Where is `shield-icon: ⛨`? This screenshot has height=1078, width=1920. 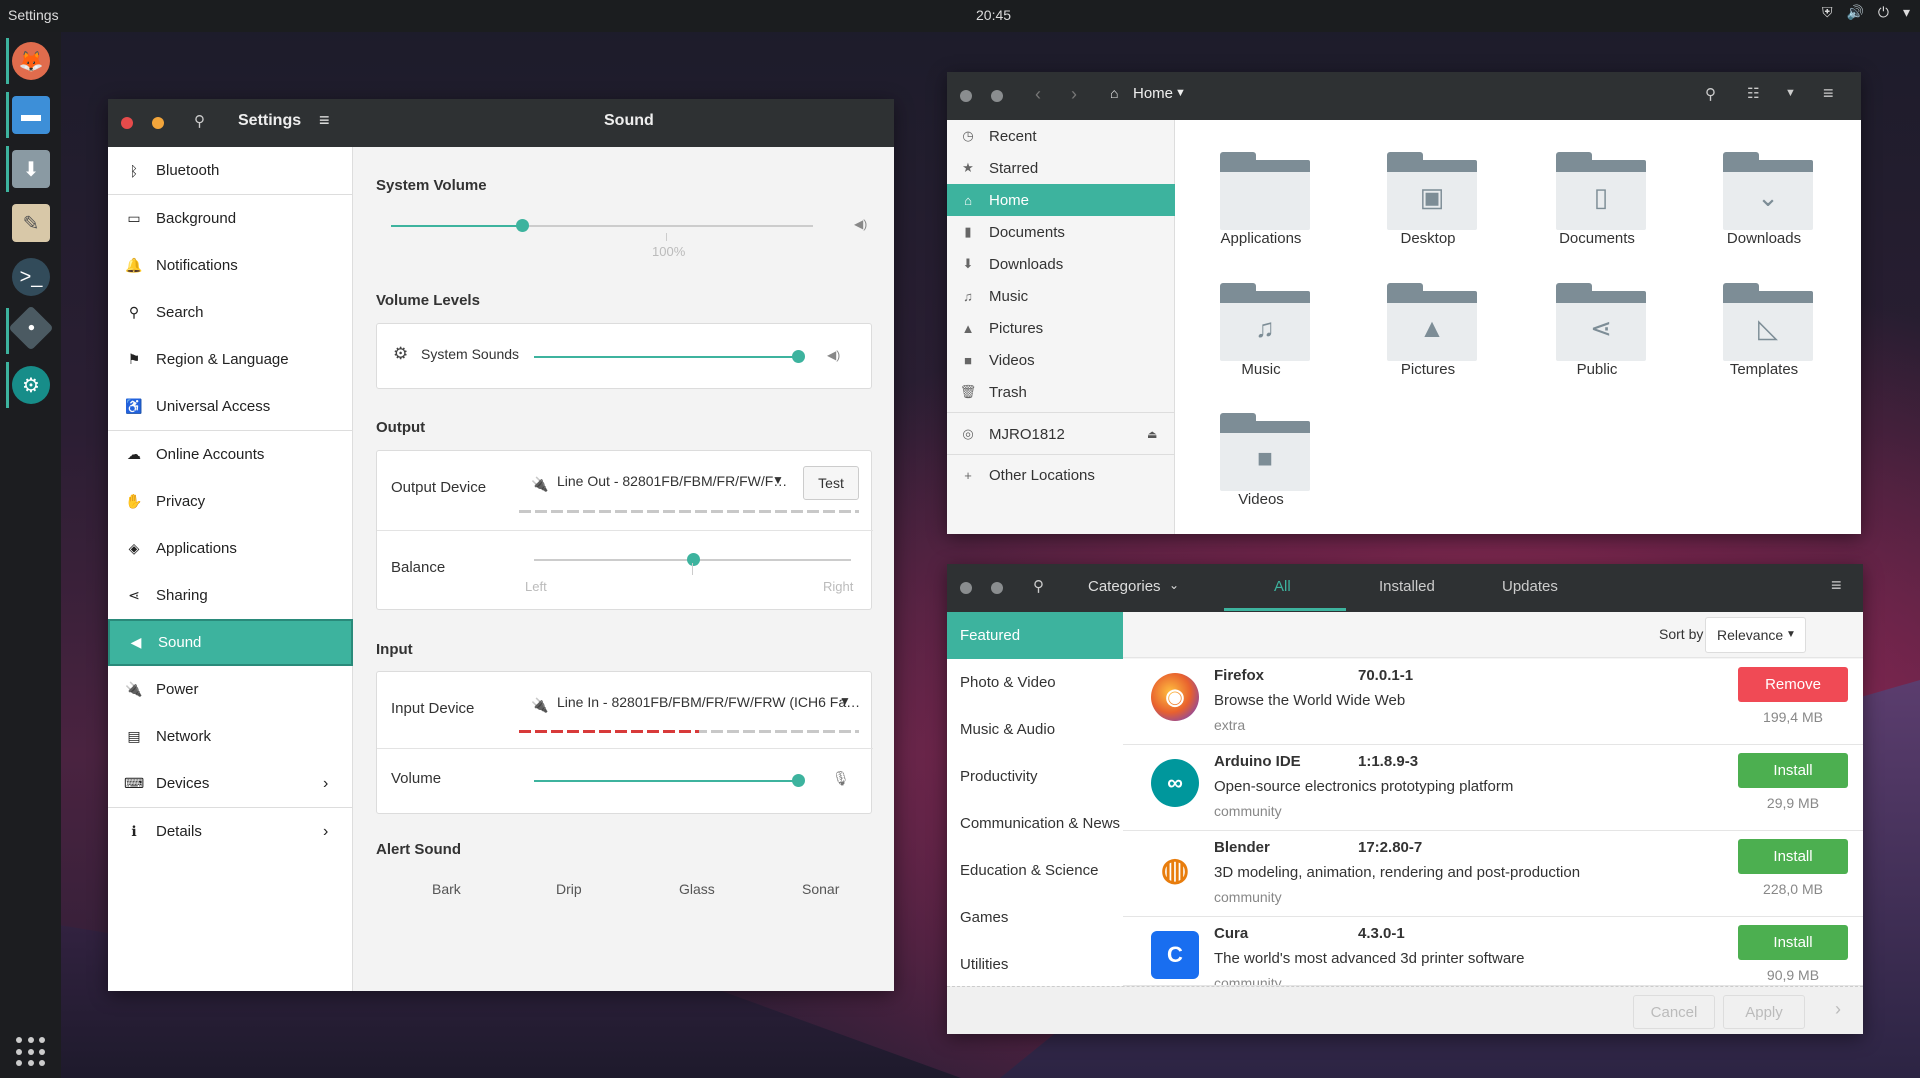
shield-icon: ⛨ is located at coordinates (1827, 12).